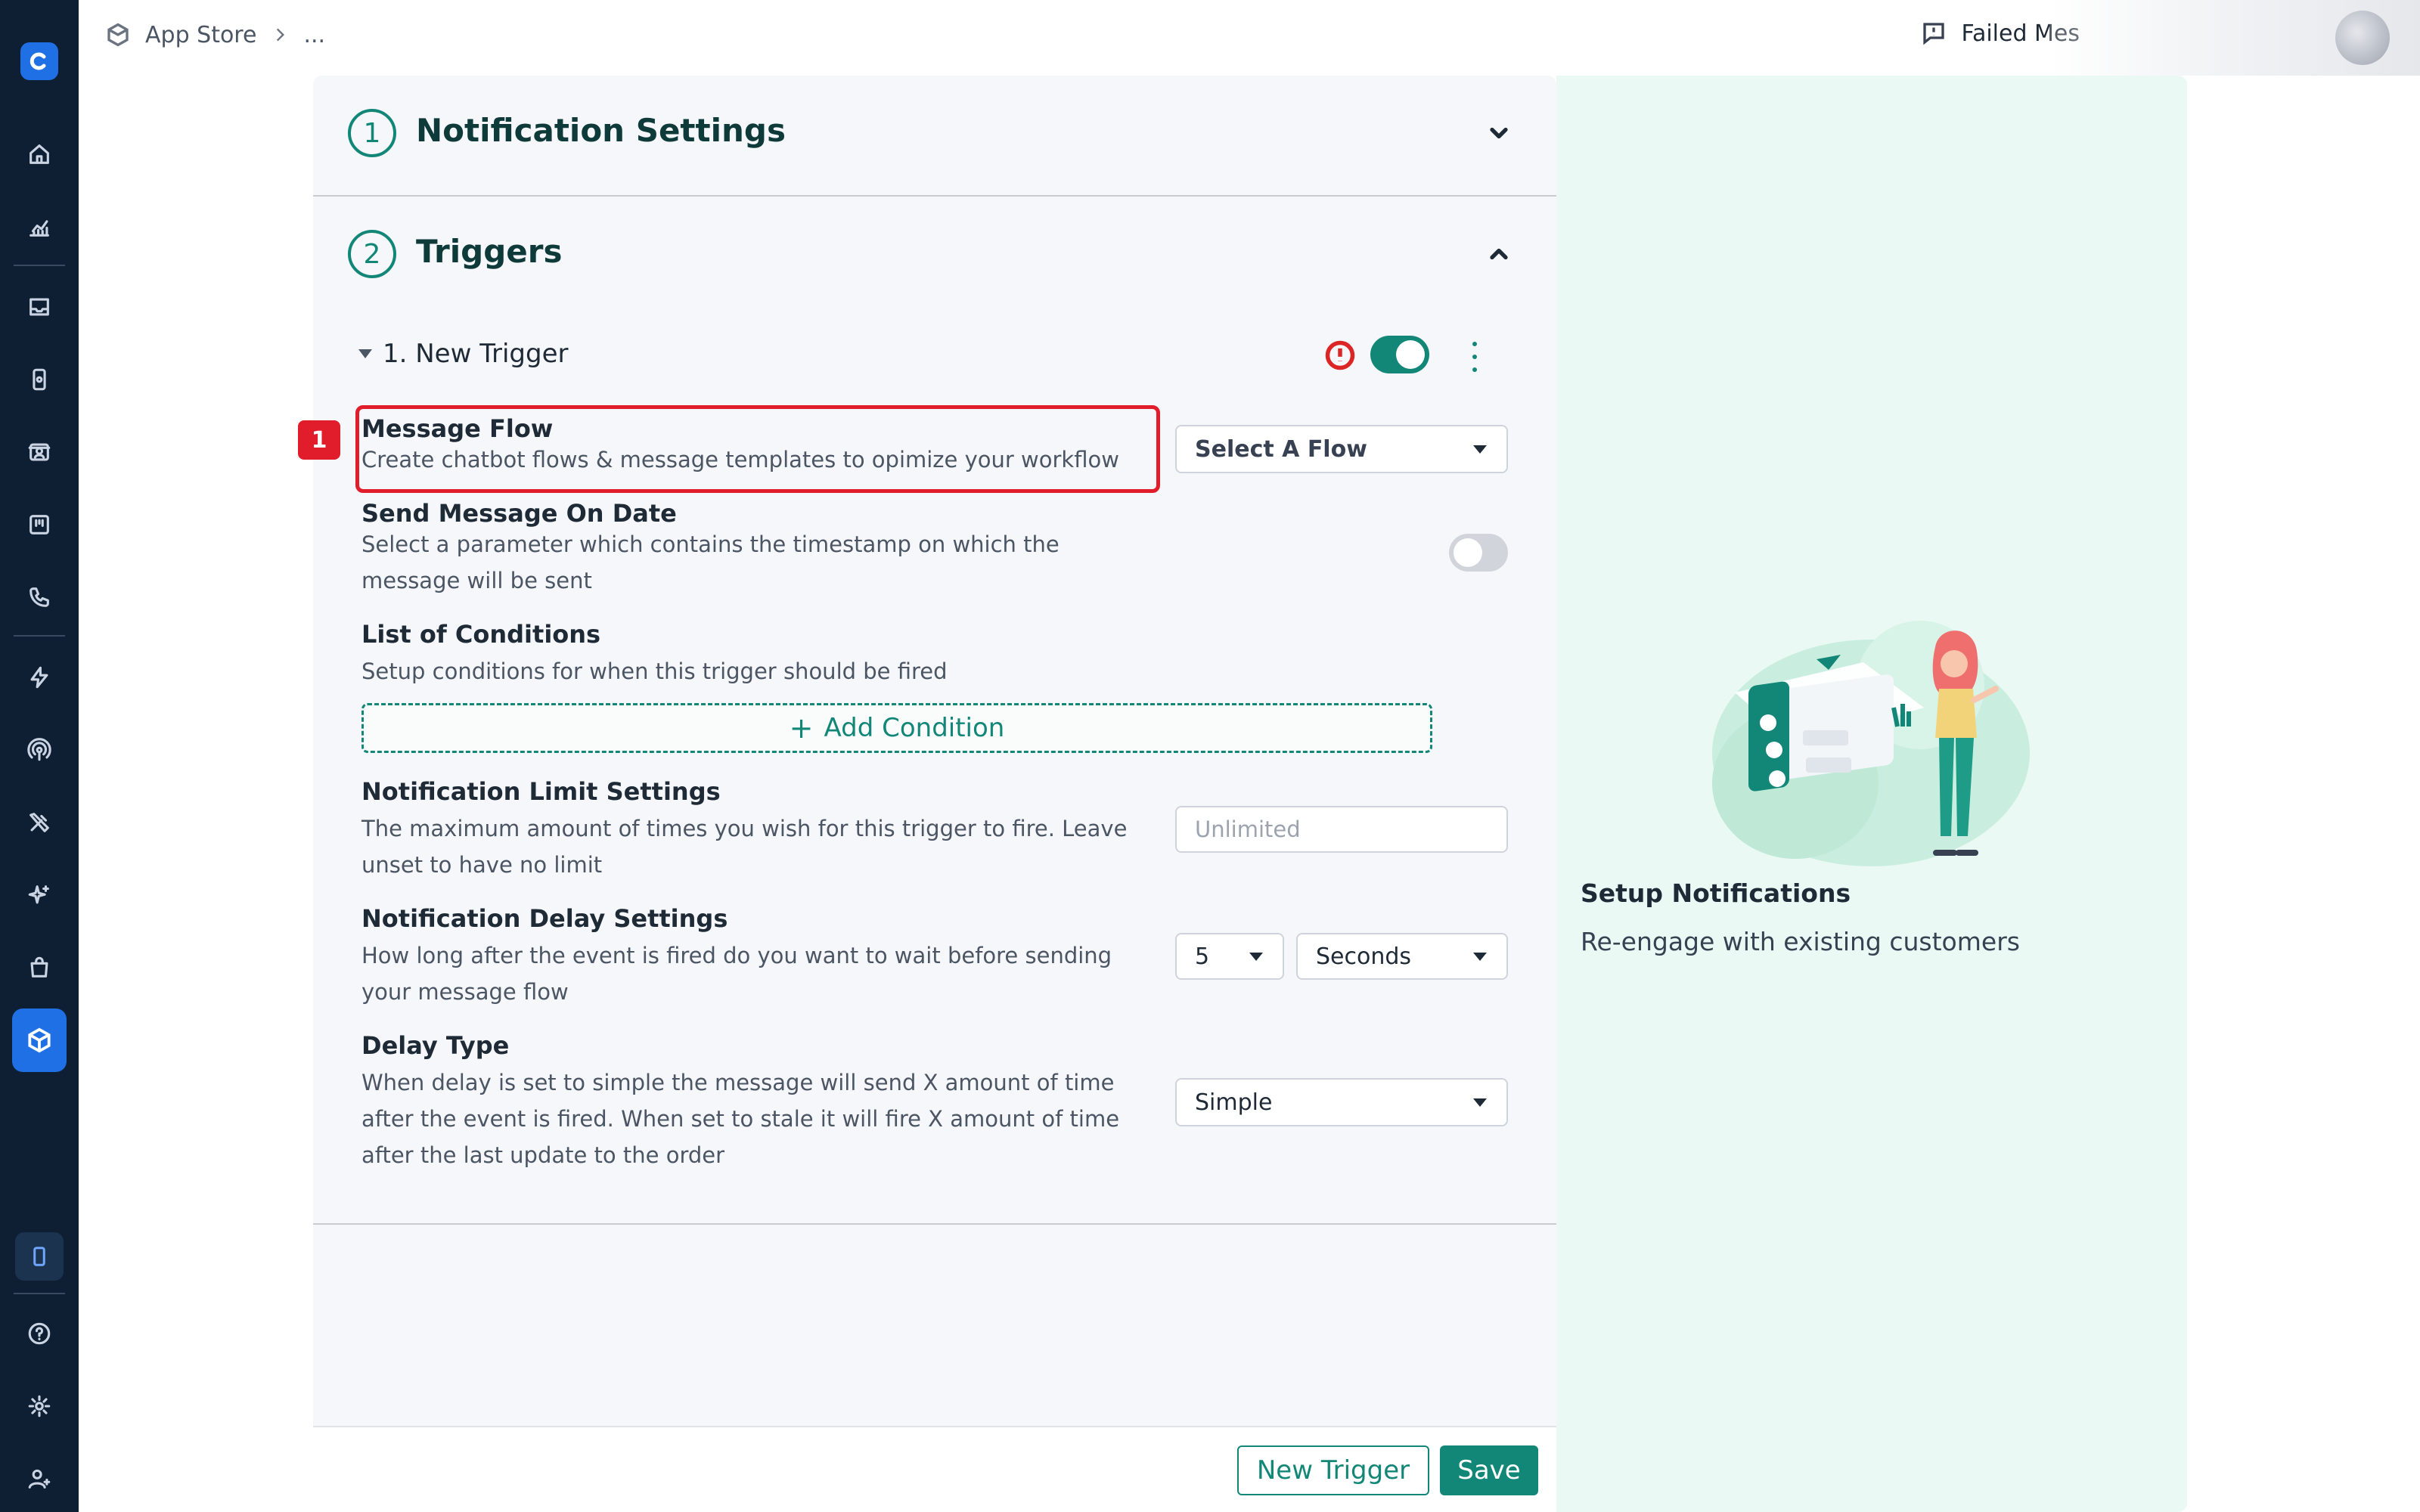 This screenshot has height=1512, width=2420. Describe the element at coordinates (39, 525) in the screenshot. I see `board-icon` at that location.